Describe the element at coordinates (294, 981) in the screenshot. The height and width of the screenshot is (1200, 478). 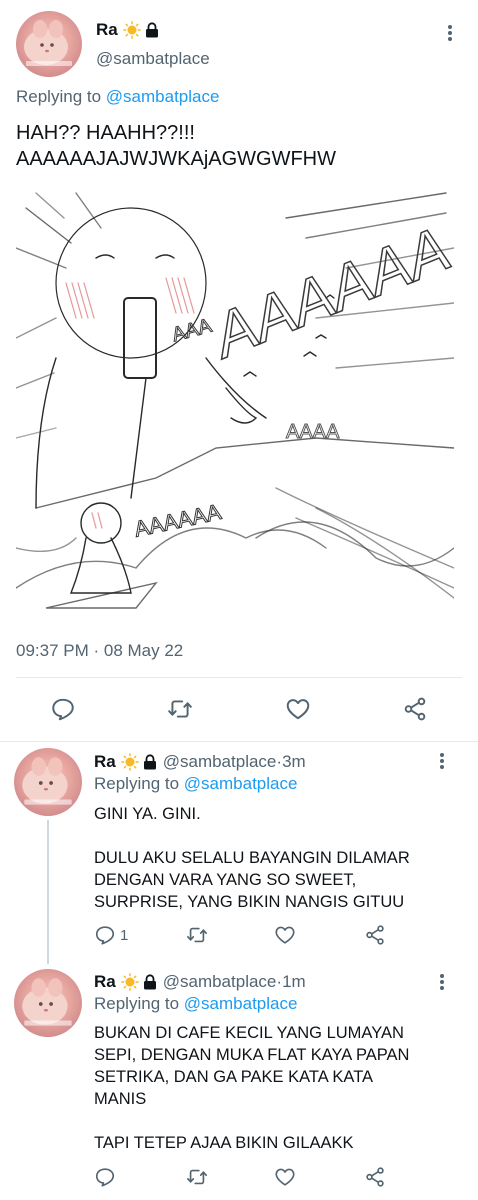
I see `tweet-time: 1m` at that location.